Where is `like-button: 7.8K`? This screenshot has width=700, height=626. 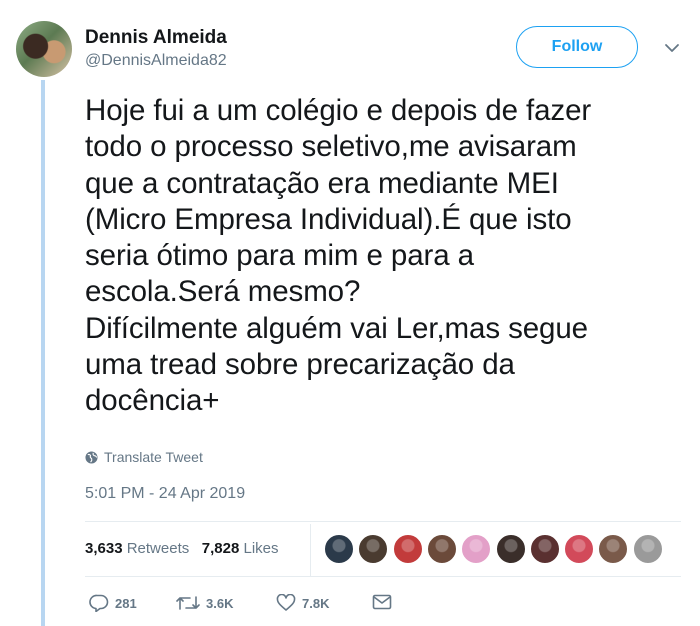
like-button: 7.8K is located at coordinates (302, 603).